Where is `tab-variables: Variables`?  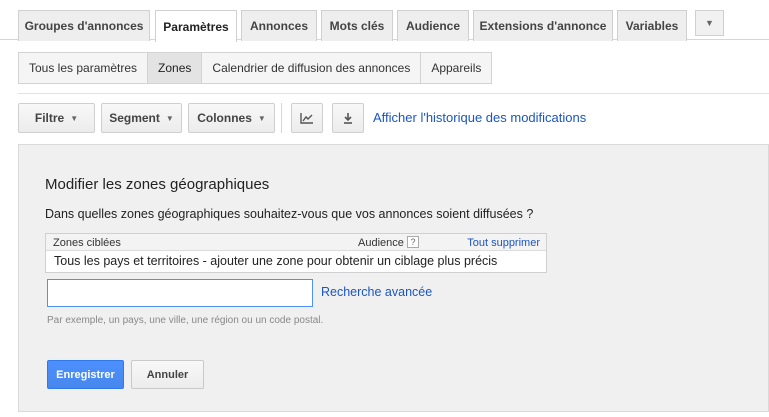 tab-variables: Variables is located at coordinates (652, 25).